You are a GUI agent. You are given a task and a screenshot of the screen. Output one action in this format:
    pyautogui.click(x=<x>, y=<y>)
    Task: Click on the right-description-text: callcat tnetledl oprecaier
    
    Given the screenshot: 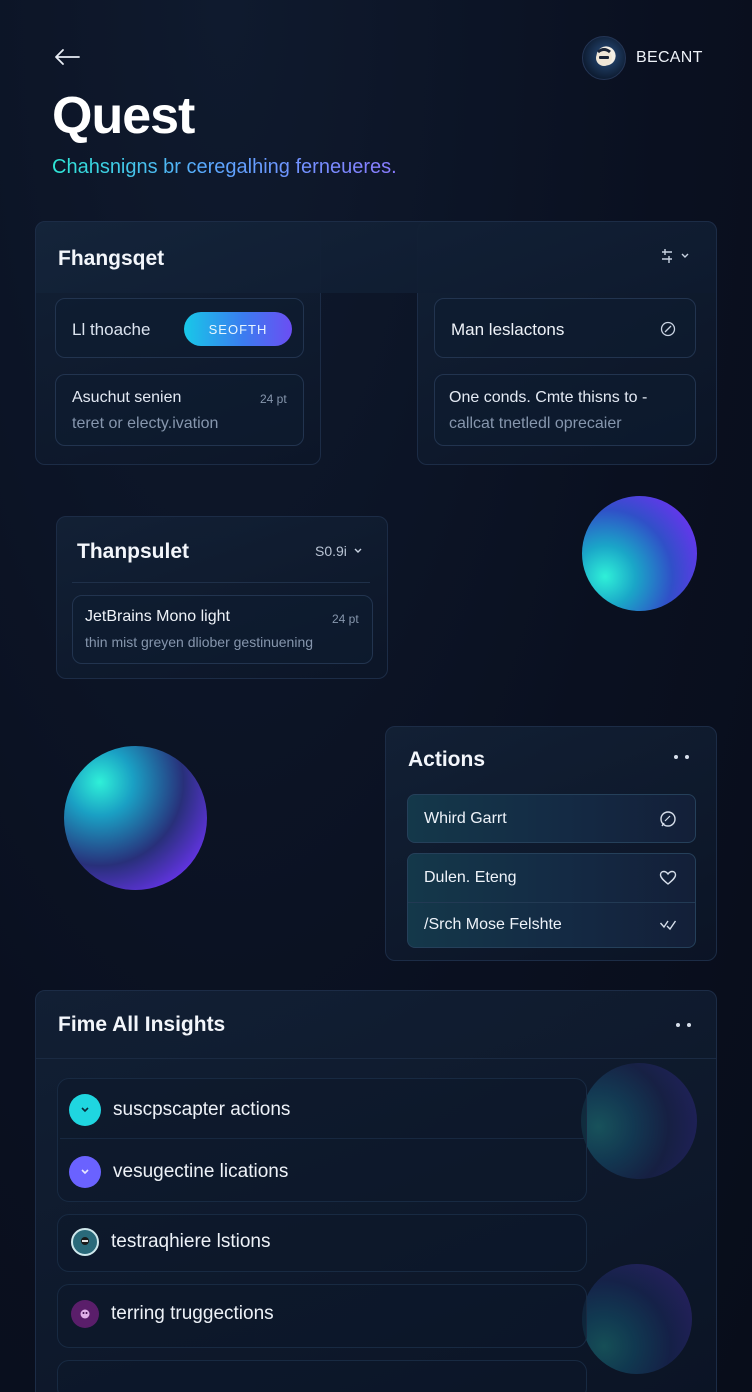 What is the action you would take?
    pyautogui.click(x=535, y=423)
    